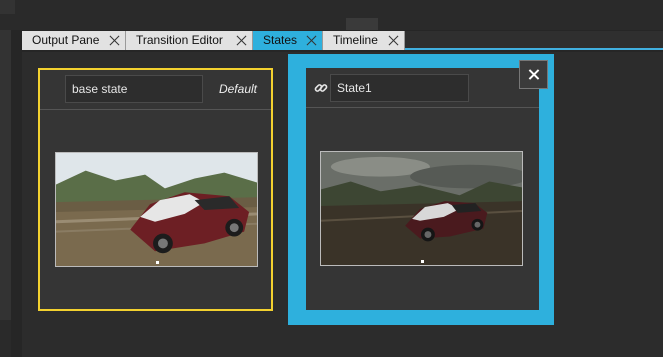  I want to click on default-label: Default, so click(237, 89).